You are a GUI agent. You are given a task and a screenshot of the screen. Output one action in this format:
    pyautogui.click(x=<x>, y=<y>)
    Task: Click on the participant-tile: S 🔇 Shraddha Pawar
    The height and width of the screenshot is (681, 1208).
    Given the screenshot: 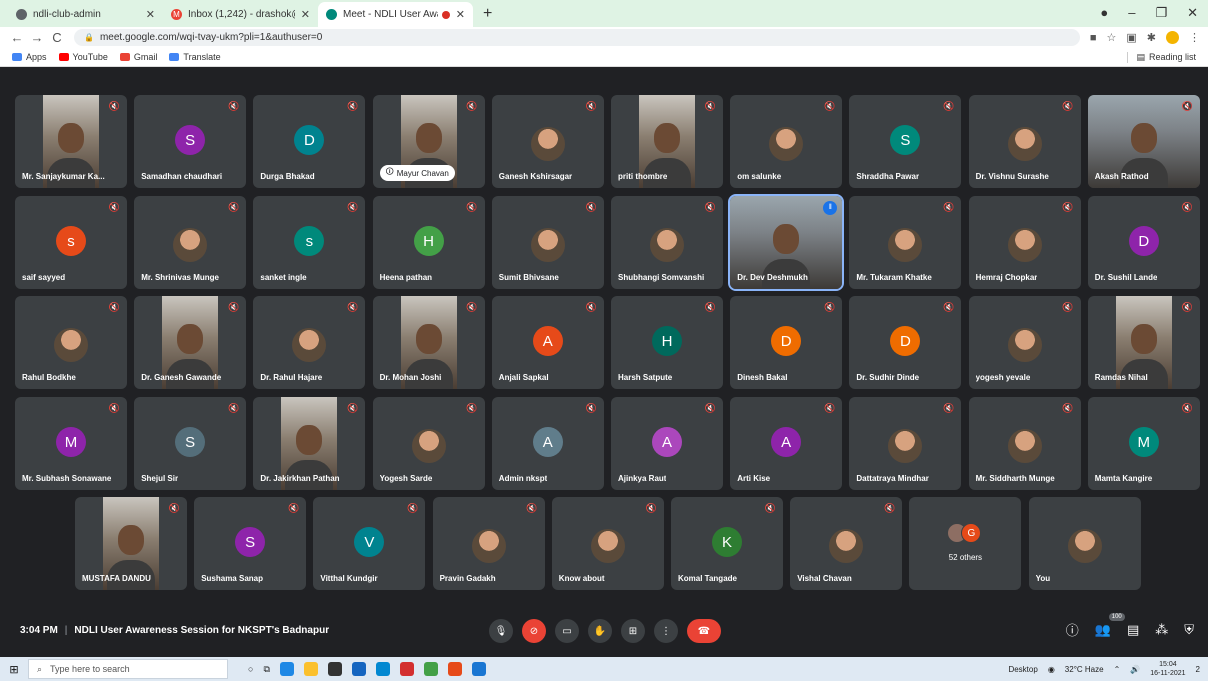 What is the action you would take?
    pyautogui.click(x=905, y=141)
    